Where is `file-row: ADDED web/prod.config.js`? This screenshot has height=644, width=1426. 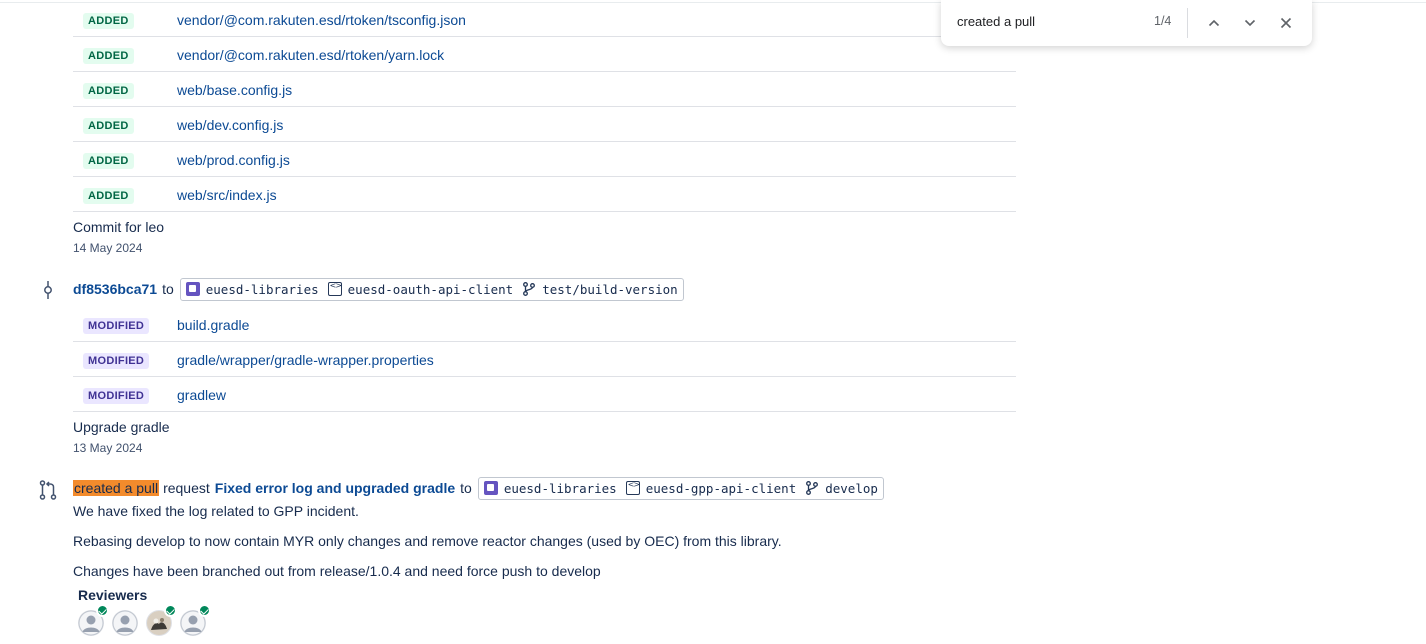 file-row: ADDED web/prod.config.js is located at coordinates (544, 159).